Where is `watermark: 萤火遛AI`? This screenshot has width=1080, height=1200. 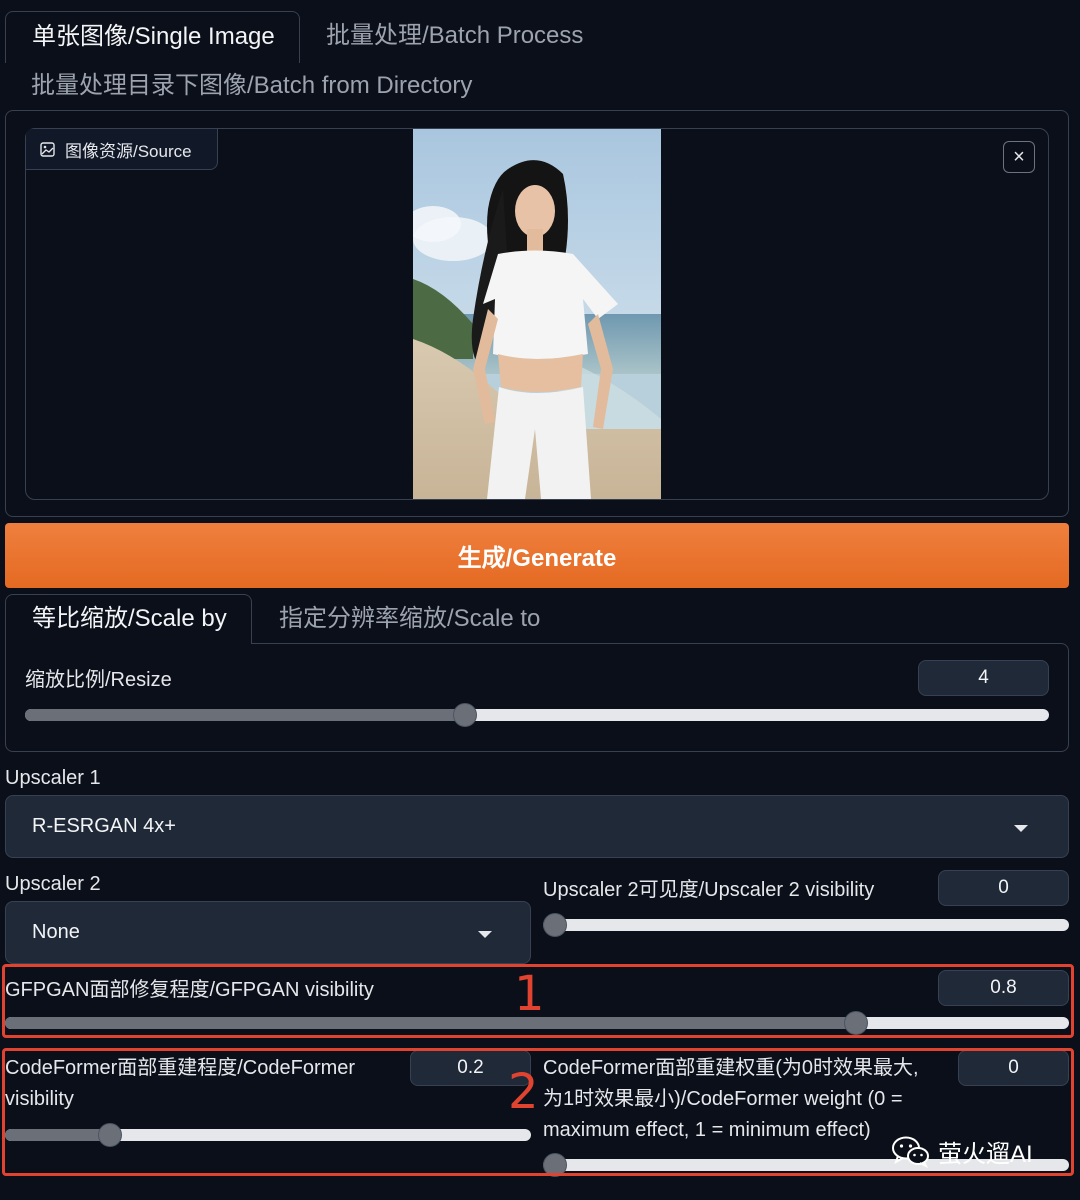 watermark: 萤火遛AI is located at coordinates (962, 1151).